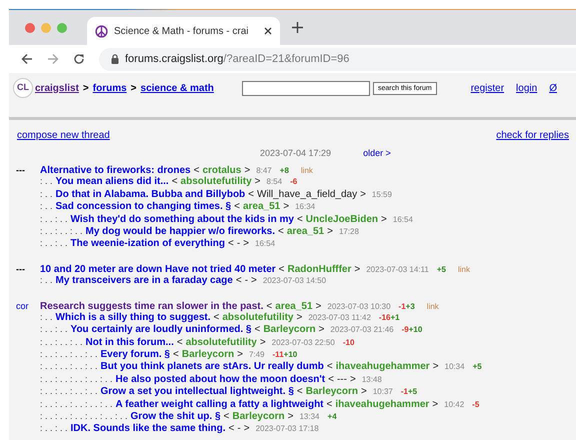 The width and height of the screenshot is (576, 440). I want to click on thread-indent: : . . : . ., so click(54, 428).